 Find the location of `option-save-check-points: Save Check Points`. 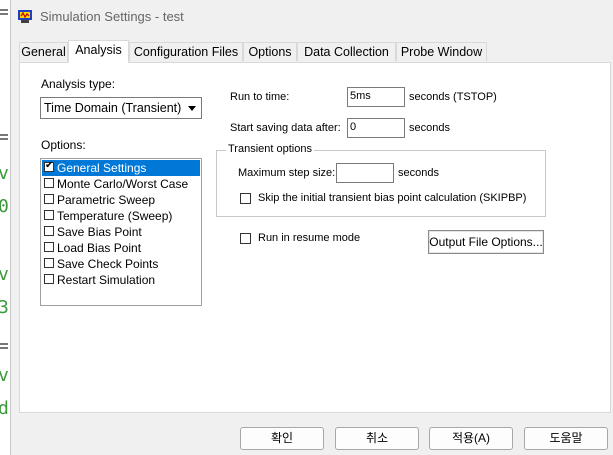

option-save-check-points: Save Check Points is located at coordinates (121, 264).